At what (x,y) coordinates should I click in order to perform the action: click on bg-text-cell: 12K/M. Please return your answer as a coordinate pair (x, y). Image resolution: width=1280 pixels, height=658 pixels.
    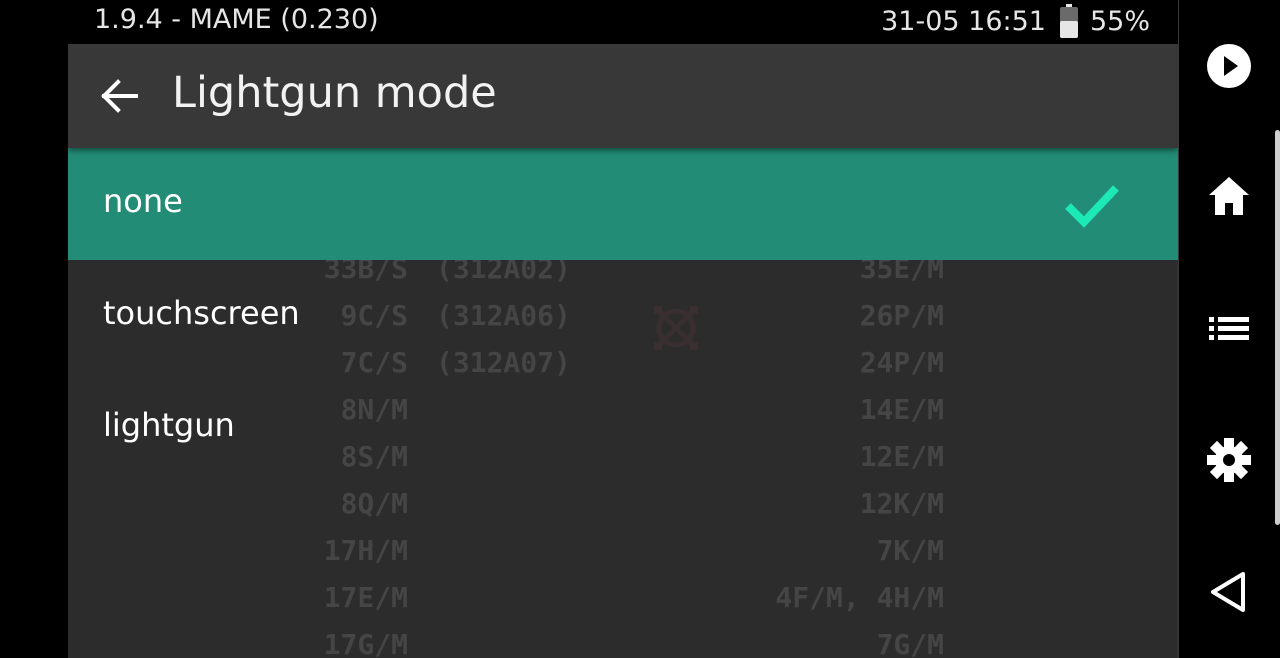
    Looking at the image, I should click on (901, 503).